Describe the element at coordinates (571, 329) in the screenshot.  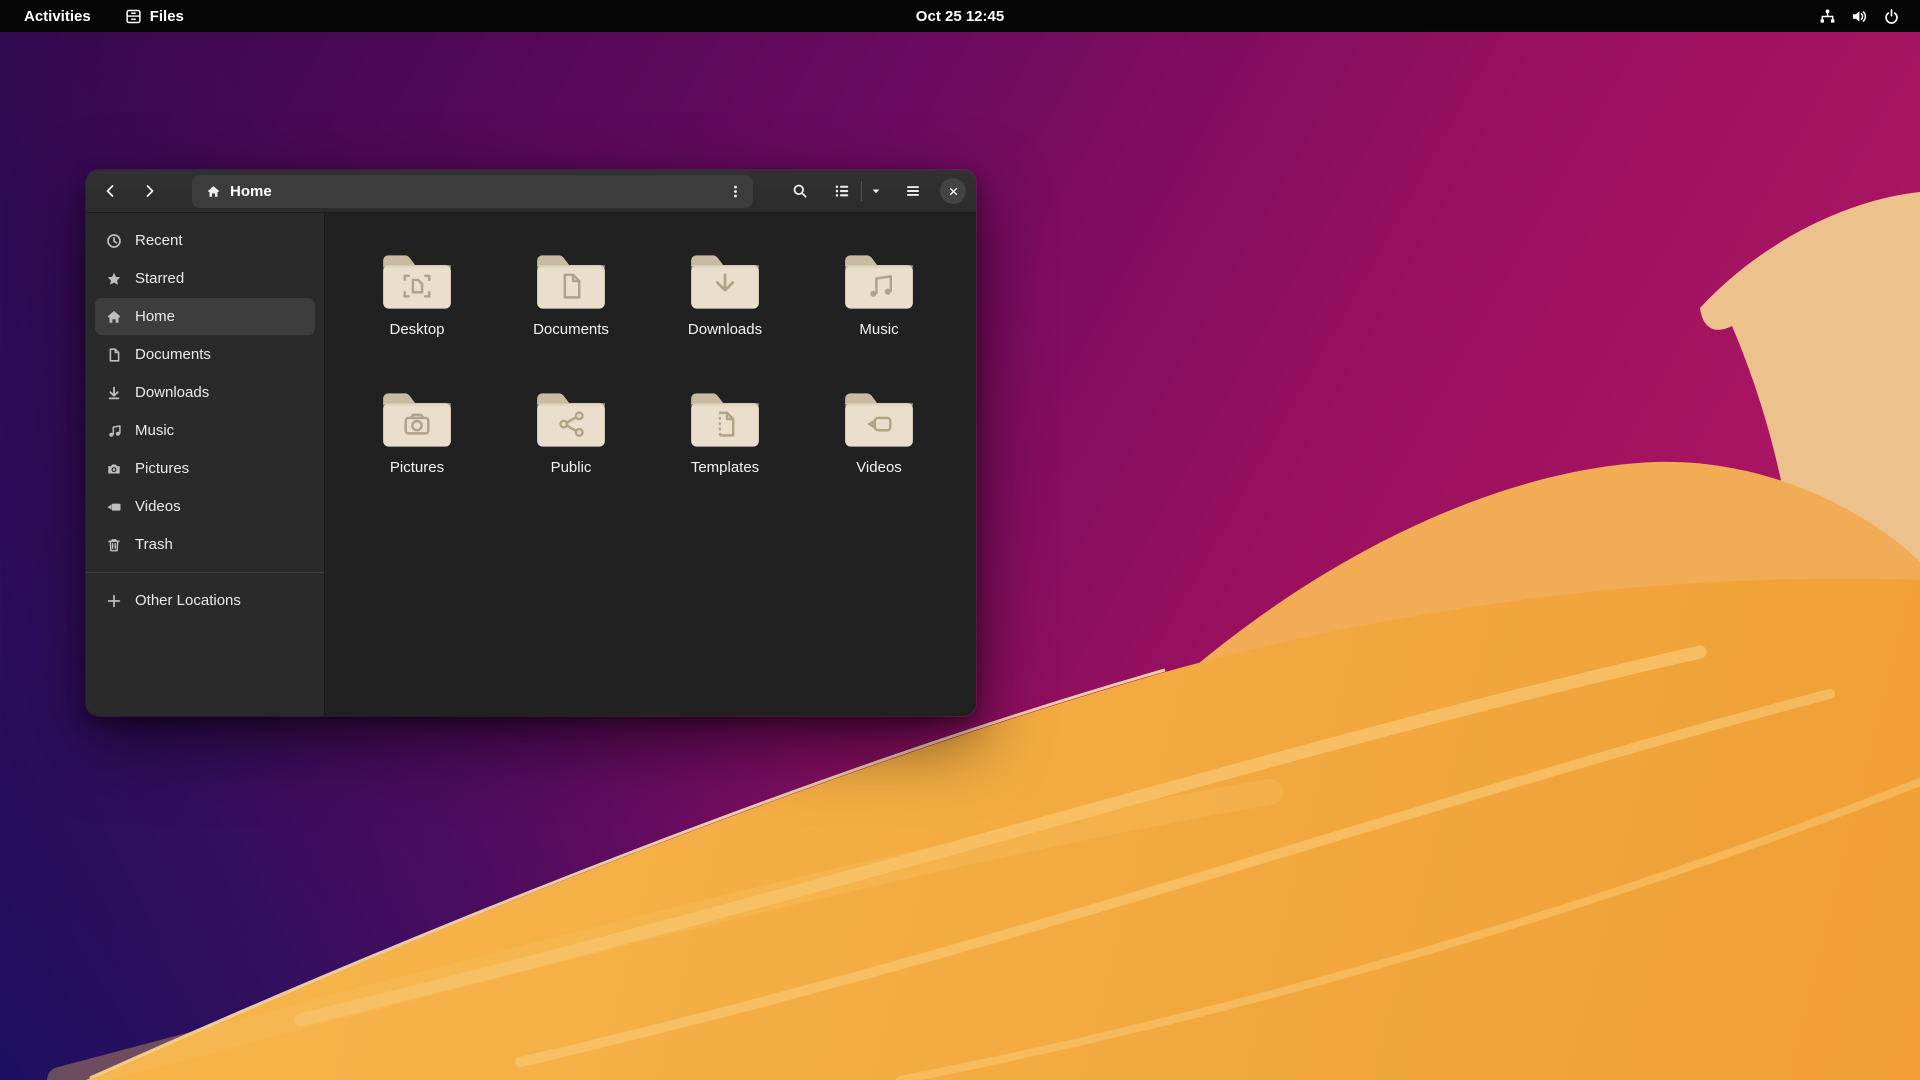
I see `folder-label: Documents` at that location.